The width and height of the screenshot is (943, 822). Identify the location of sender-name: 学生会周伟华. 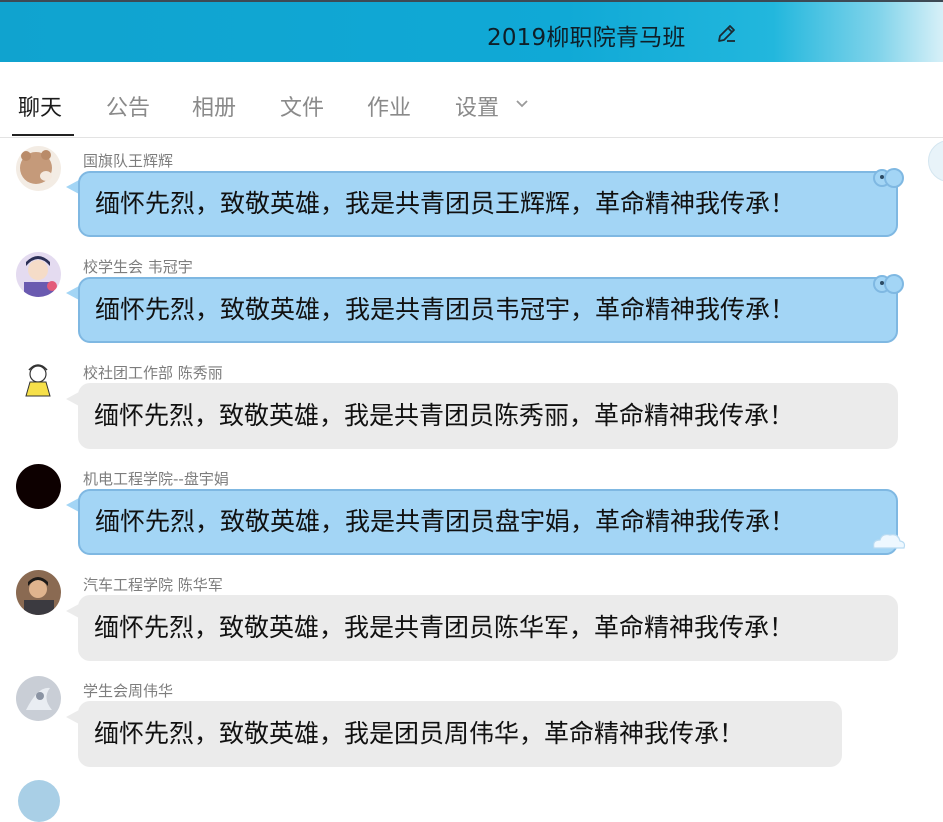
(128, 691).